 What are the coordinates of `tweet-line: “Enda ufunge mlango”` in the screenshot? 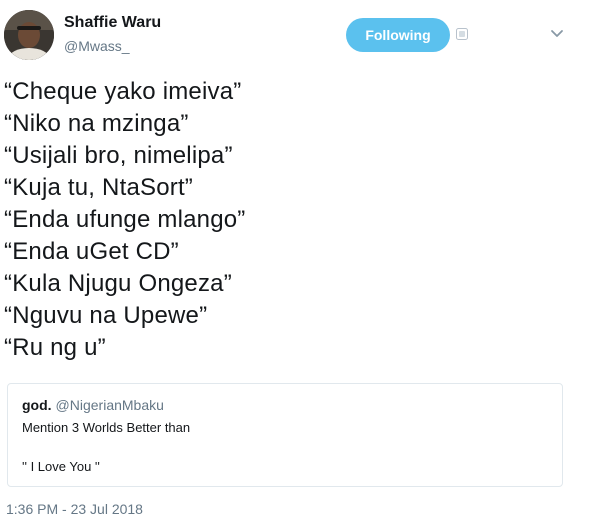 It's located at (125, 219).